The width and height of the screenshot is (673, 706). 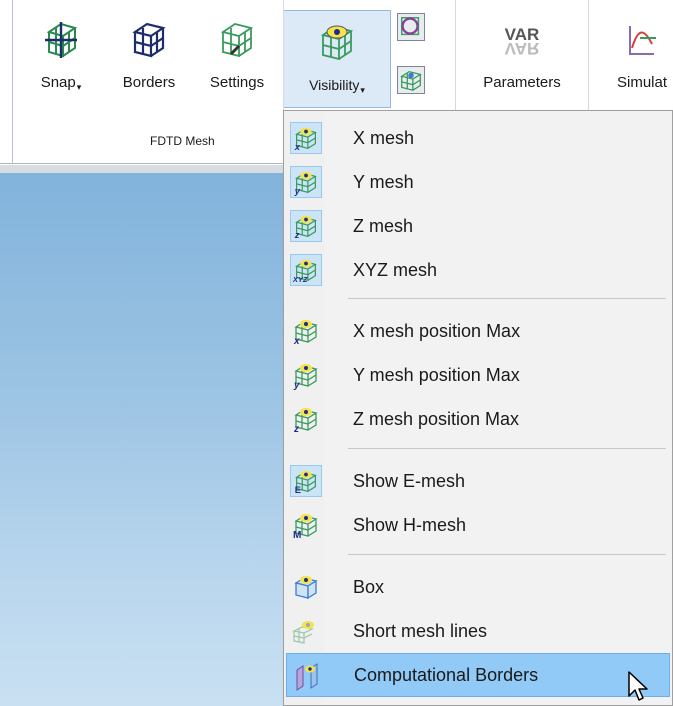 What do you see at coordinates (478, 138) in the screenshot?
I see `menu-item-x-mesh: x X mesh` at bounding box center [478, 138].